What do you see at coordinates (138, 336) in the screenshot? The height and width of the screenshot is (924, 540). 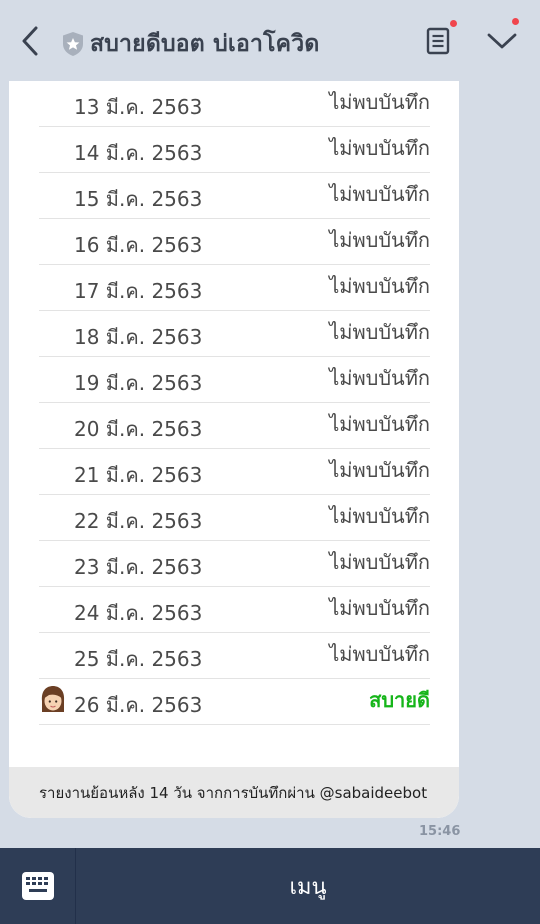 I see `report-date: 18 มี.ค. 2563` at bounding box center [138, 336].